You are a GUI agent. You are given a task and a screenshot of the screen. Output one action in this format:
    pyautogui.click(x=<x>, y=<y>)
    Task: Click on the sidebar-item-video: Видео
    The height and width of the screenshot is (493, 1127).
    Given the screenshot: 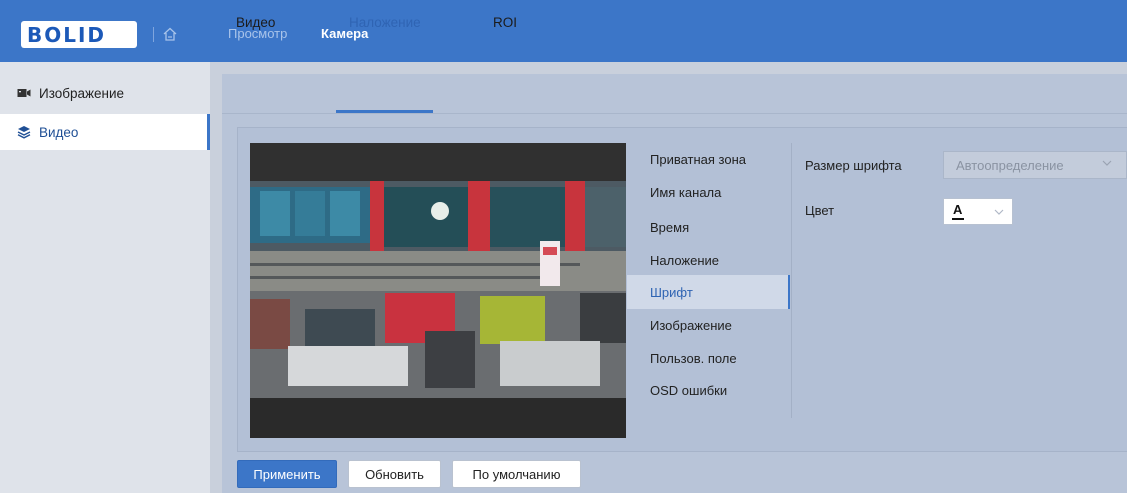 What is the action you would take?
    pyautogui.click(x=105, y=132)
    